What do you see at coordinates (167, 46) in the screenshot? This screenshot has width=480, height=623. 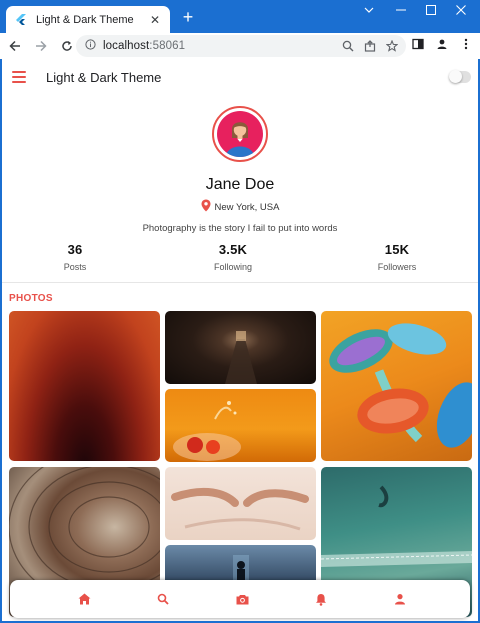 I see `url-port: :58061` at bounding box center [167, 46].